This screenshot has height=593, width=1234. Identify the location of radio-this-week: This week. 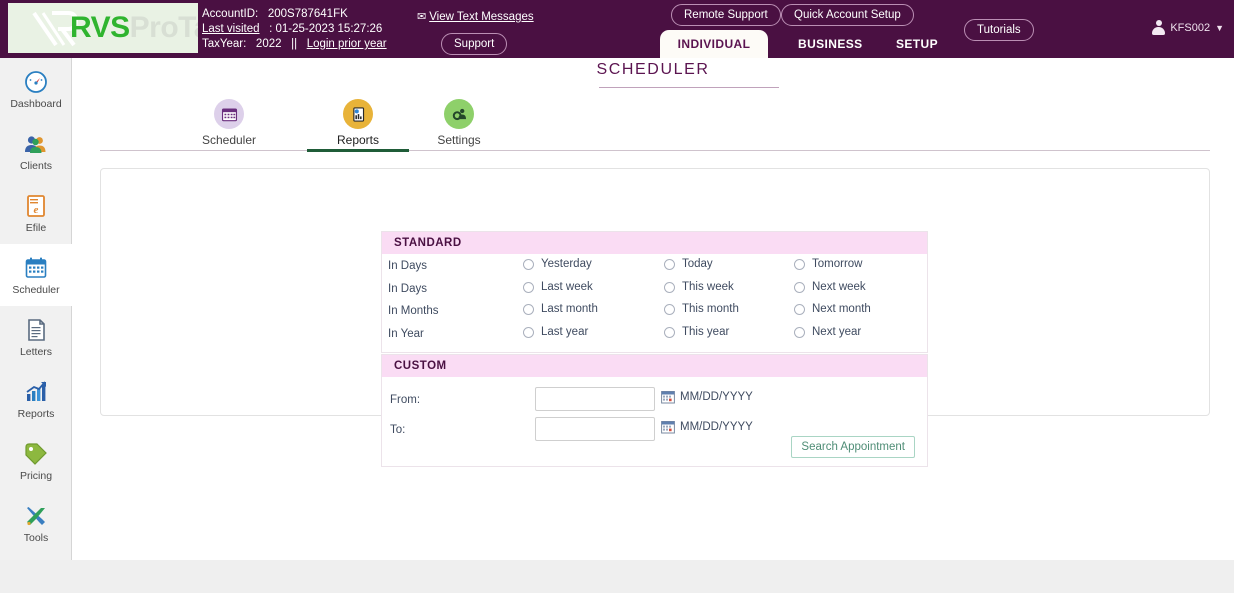
(699, 287).